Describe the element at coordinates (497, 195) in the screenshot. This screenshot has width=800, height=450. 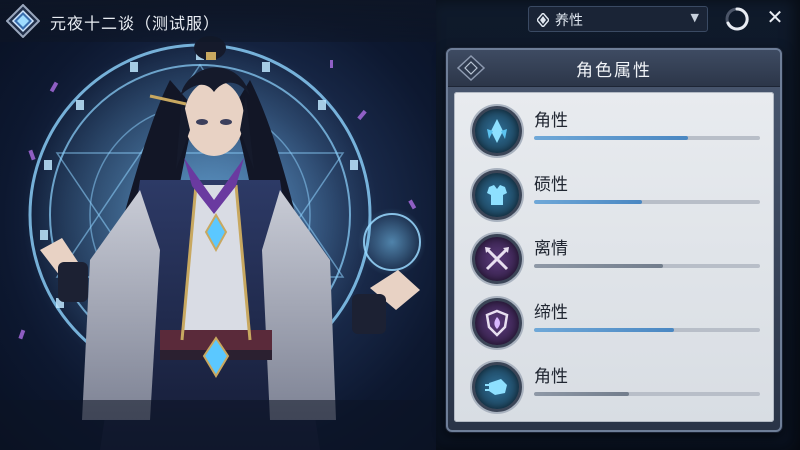
I see `armor-icon` at that location.